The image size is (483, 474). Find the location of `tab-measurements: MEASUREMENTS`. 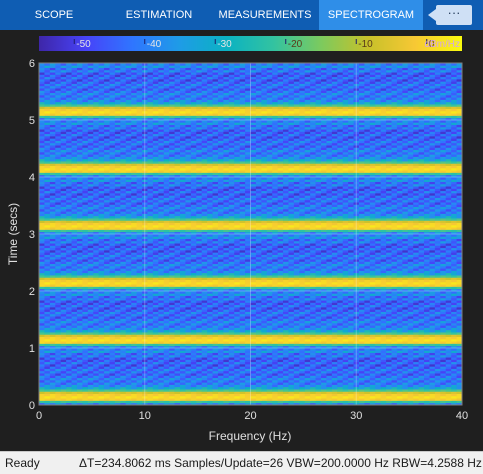

tab-measurements: MEASUREMENTS is located at coordinates (265, 15).